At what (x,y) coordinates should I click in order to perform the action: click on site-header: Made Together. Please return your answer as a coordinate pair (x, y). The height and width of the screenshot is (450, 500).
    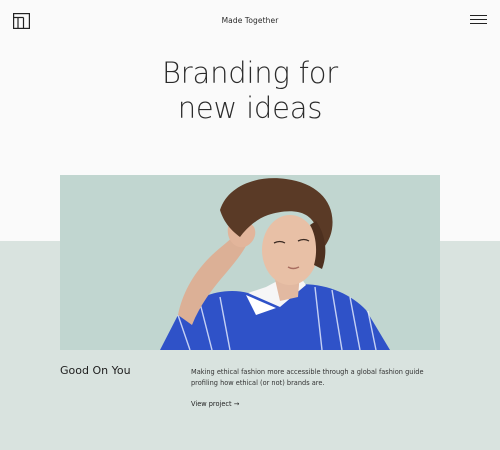
    Looking at the image, I should click on (250, 21).